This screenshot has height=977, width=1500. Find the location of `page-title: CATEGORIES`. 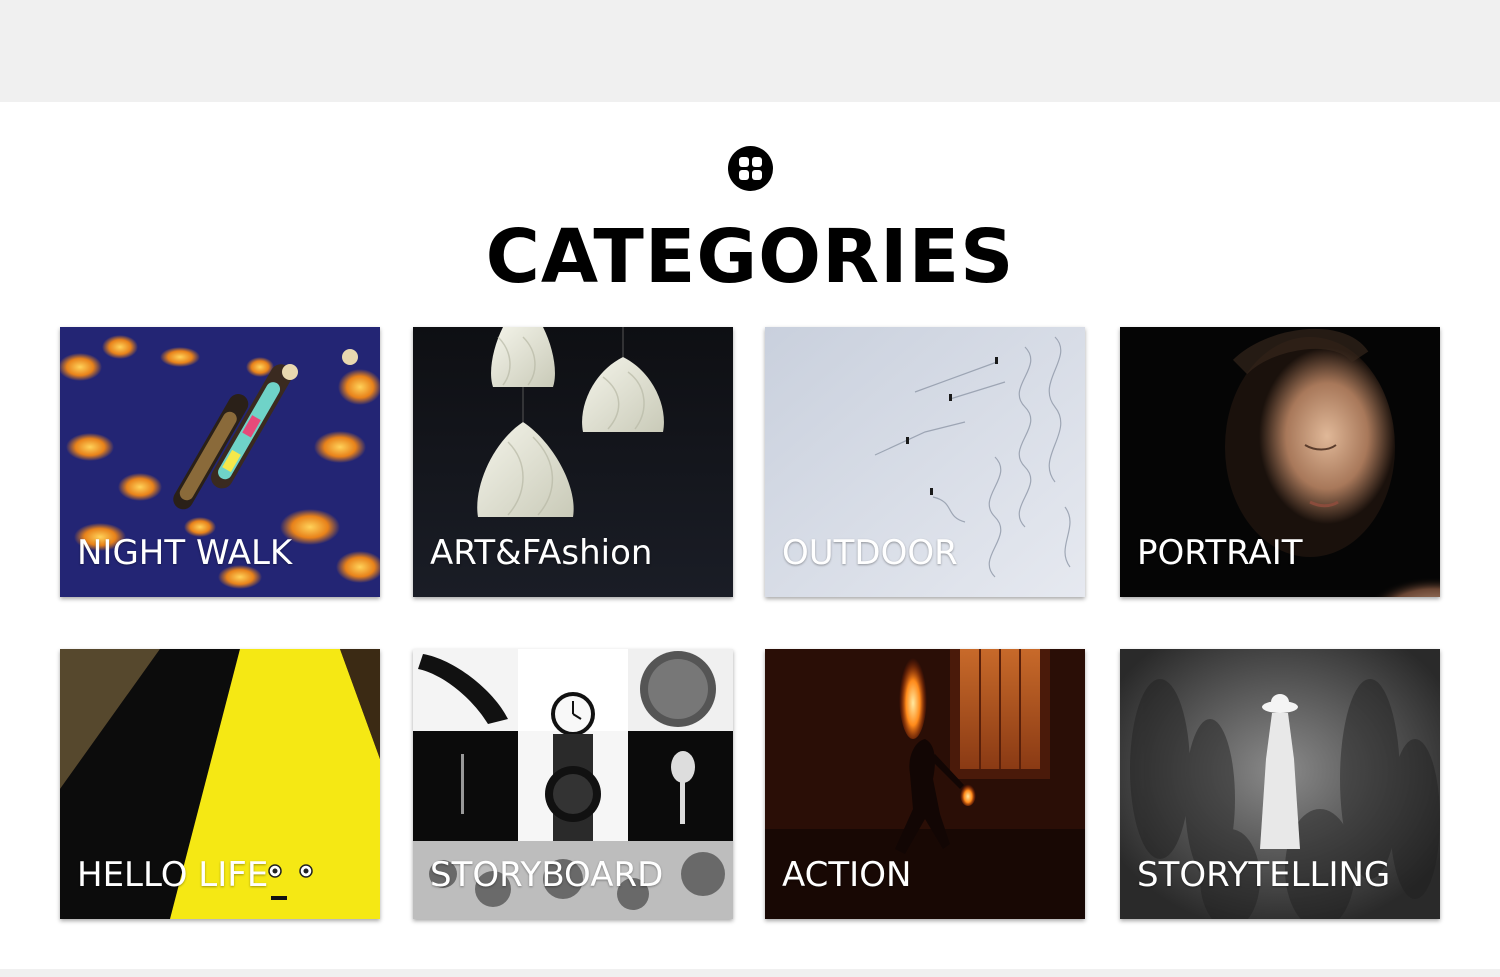

page-title: CATEGORIES is located at coordinates (750, 257).